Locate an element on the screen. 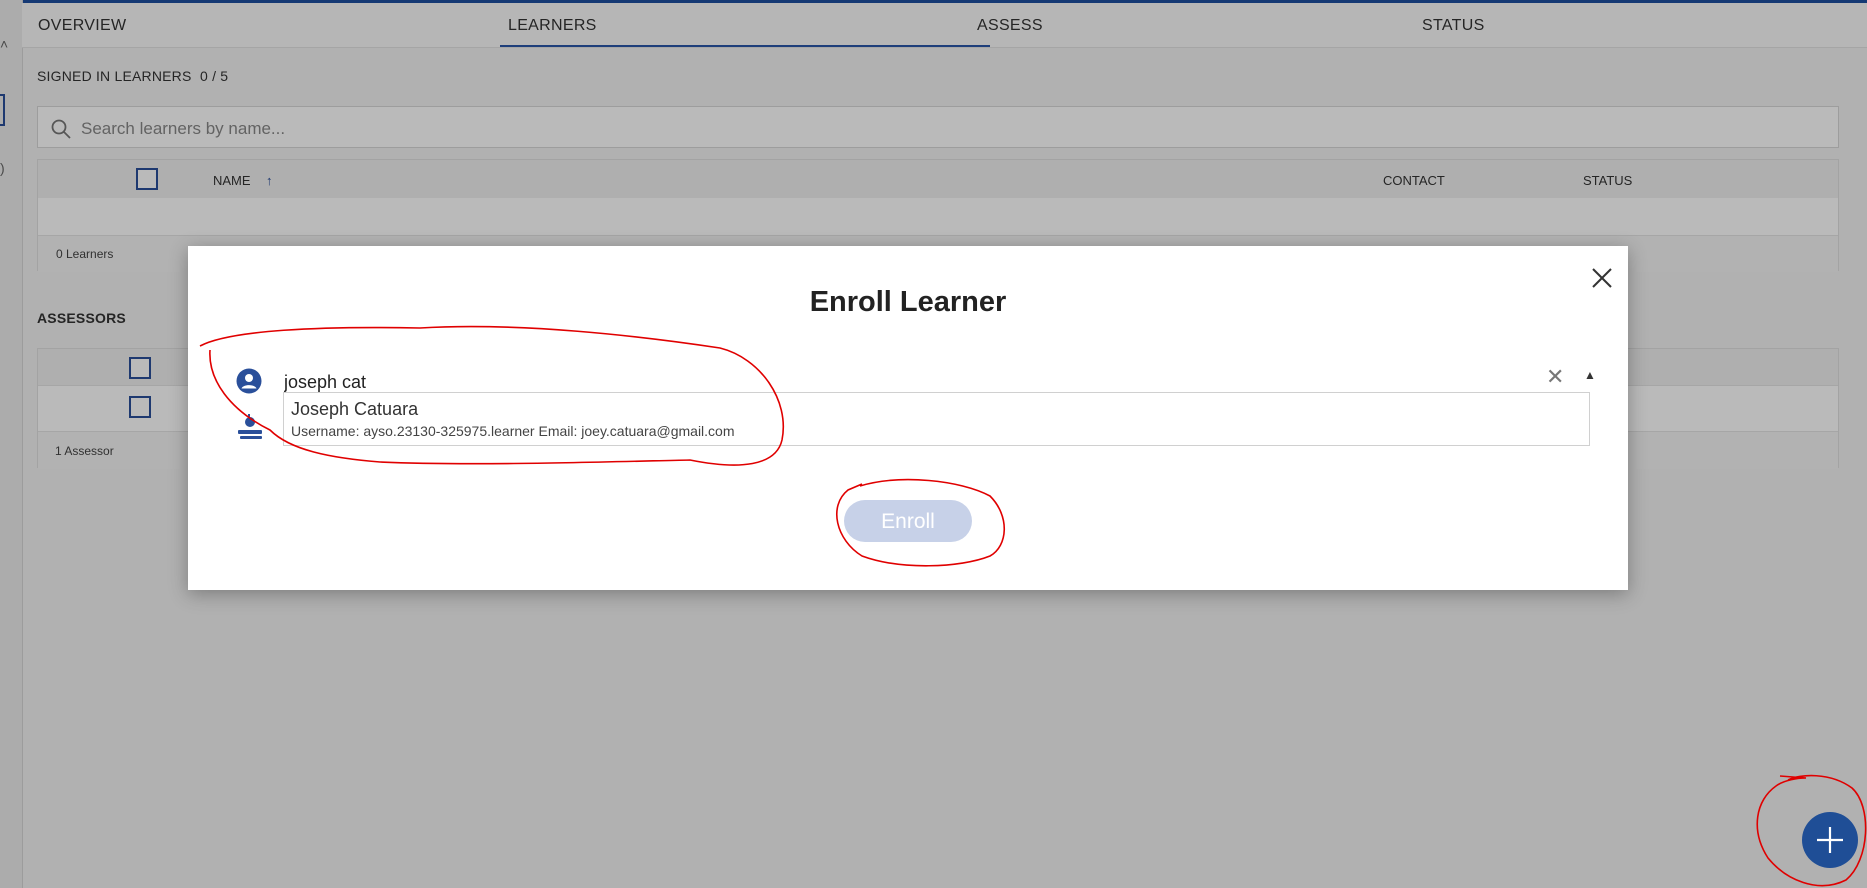  add-button is located at coordinates (1830, 840).